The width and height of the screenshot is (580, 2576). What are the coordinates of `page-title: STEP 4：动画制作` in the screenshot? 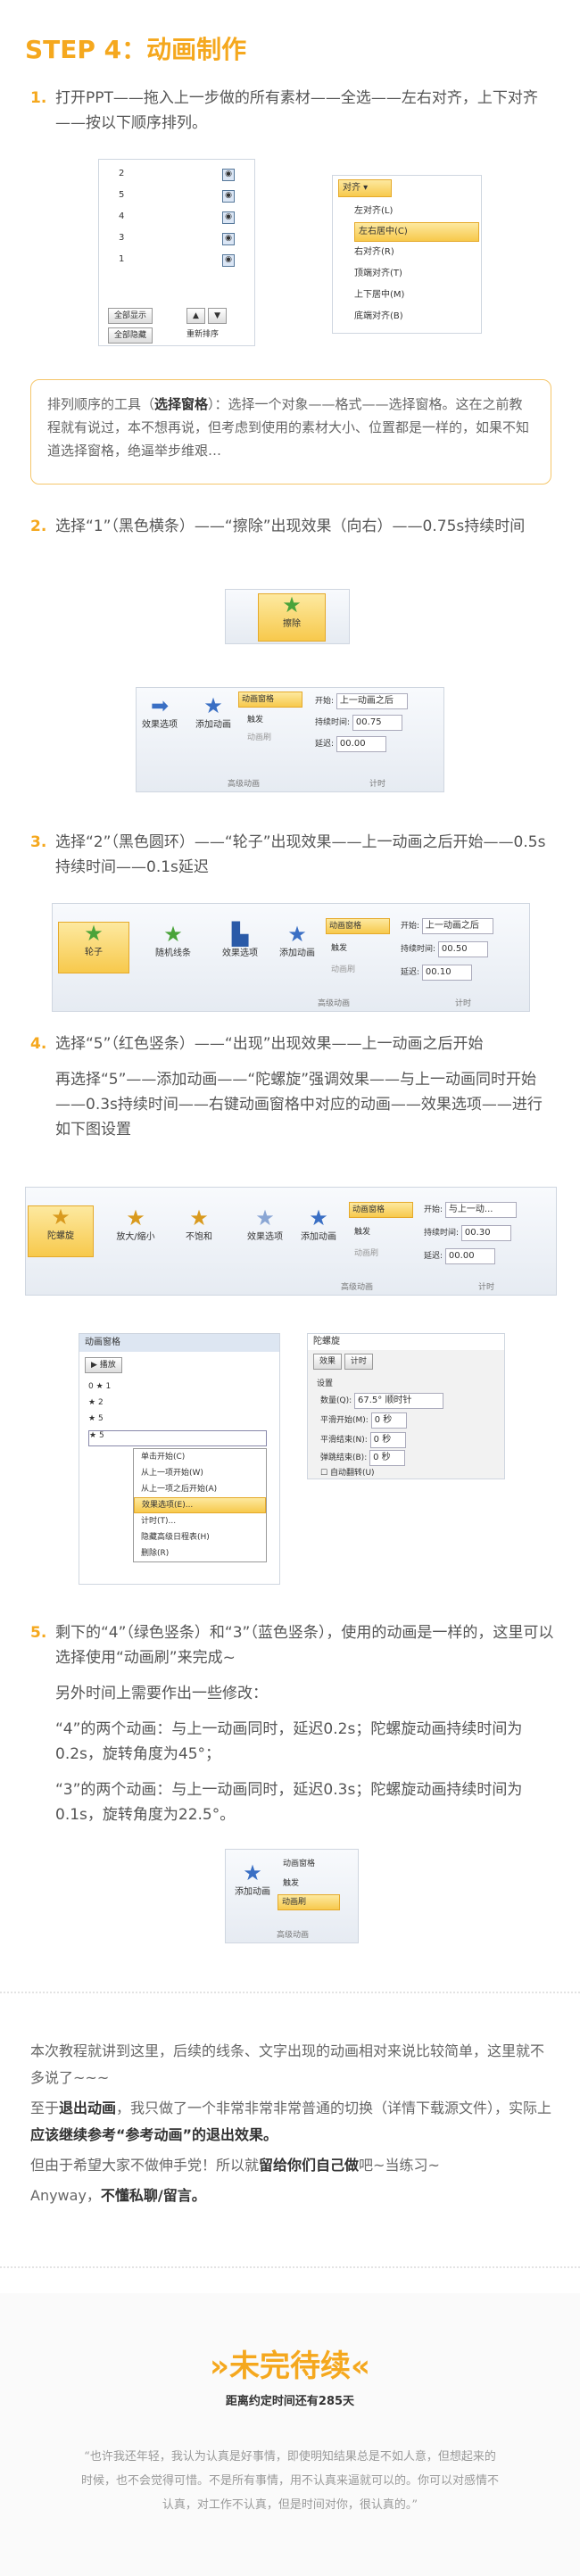 It's located at (136, 49).